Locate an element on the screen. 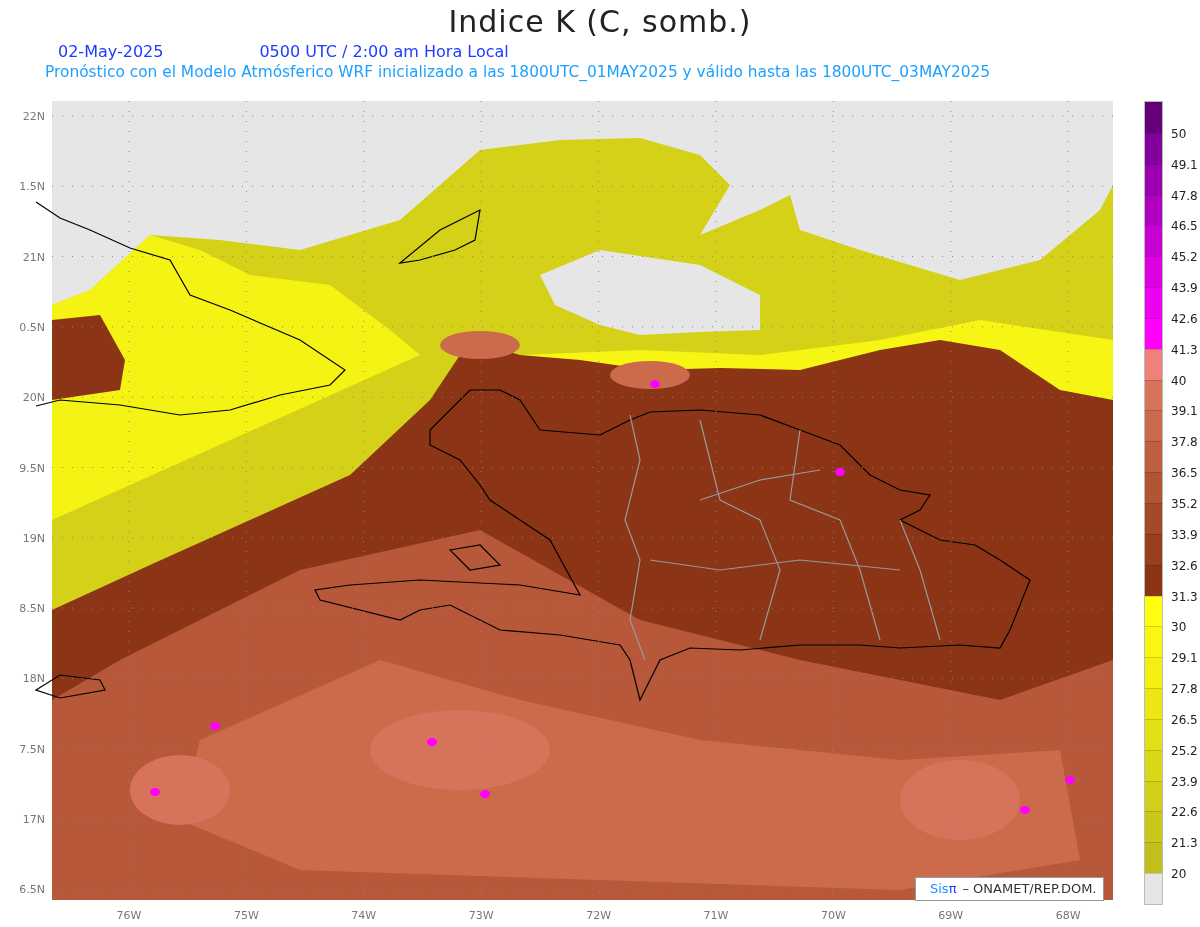  scale-value-label: 22.6 is located at coordinates (1184, 812).